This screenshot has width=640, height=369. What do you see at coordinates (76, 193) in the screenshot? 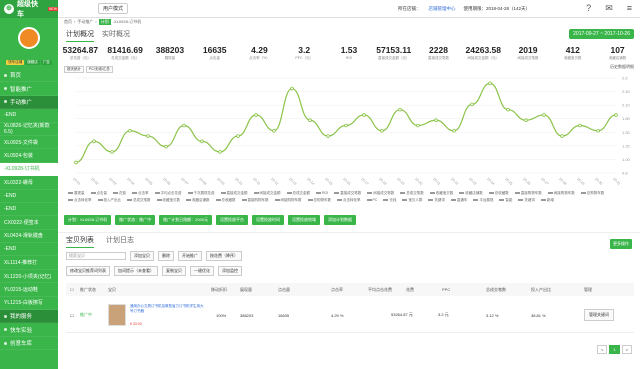
I see `legend-item: 展现量` at bounding box center [76, 193].